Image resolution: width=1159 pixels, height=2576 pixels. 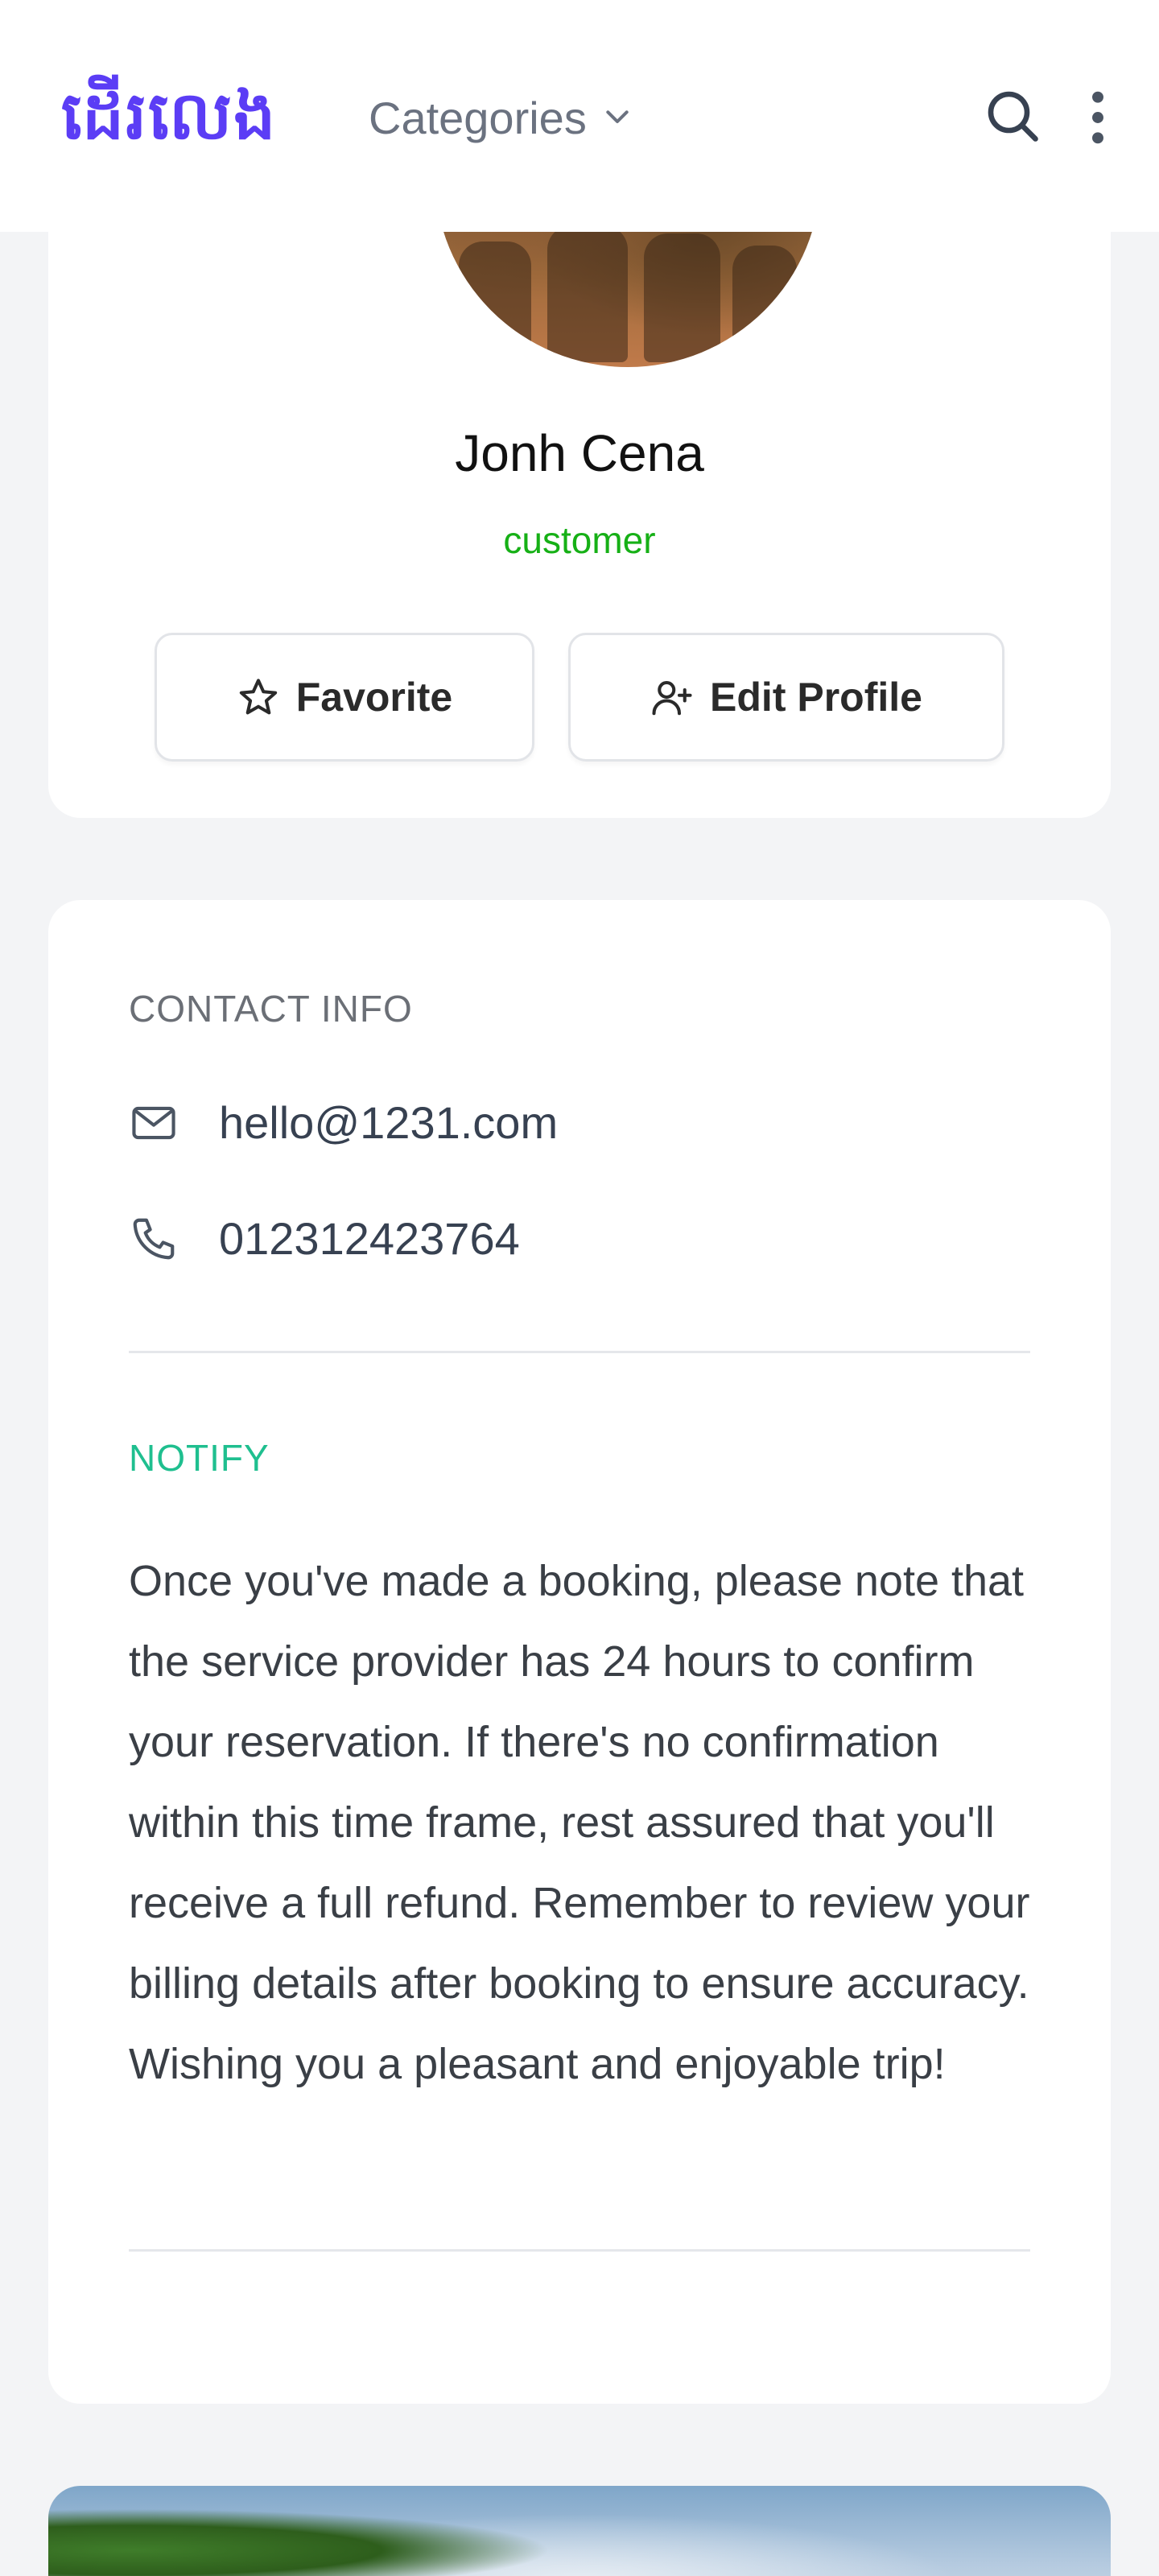 What do you see at coordinates (1012, 116) in the screenshot?
I see `search-icon` at bounding box center [1012, 116].